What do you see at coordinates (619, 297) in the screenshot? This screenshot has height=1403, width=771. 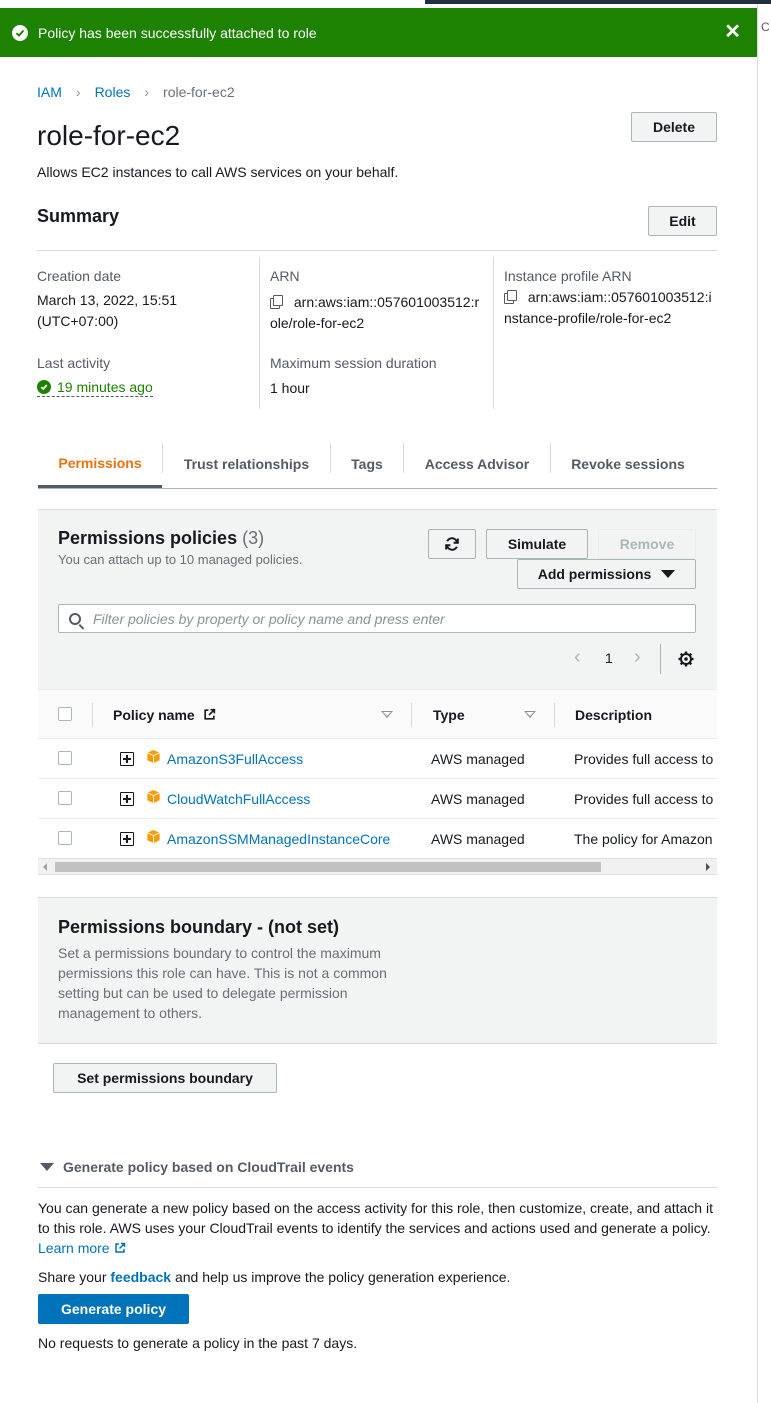 I see `instance-profile-arn-line-1: arn:aws:iam::057601003512:i` at bounding box center [619, 297].